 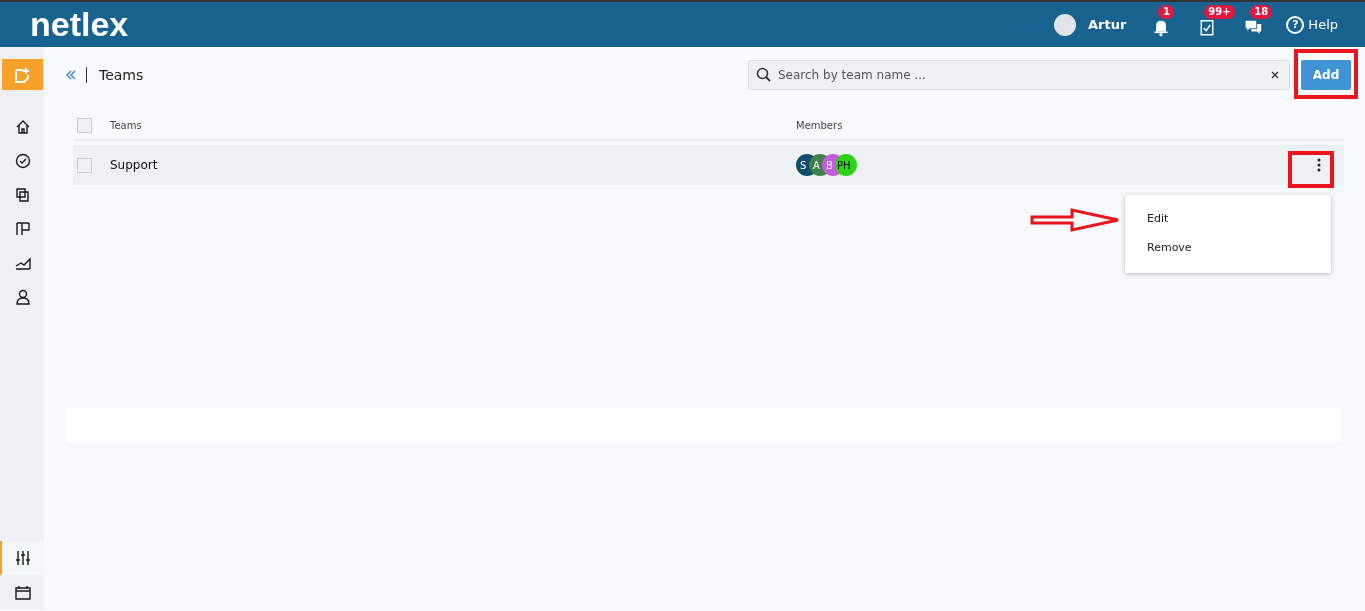 What do you see at coordinates (1228, 219) in the screenshot?
I see `menu-item: Edit` at bounding box center [1228, 219].